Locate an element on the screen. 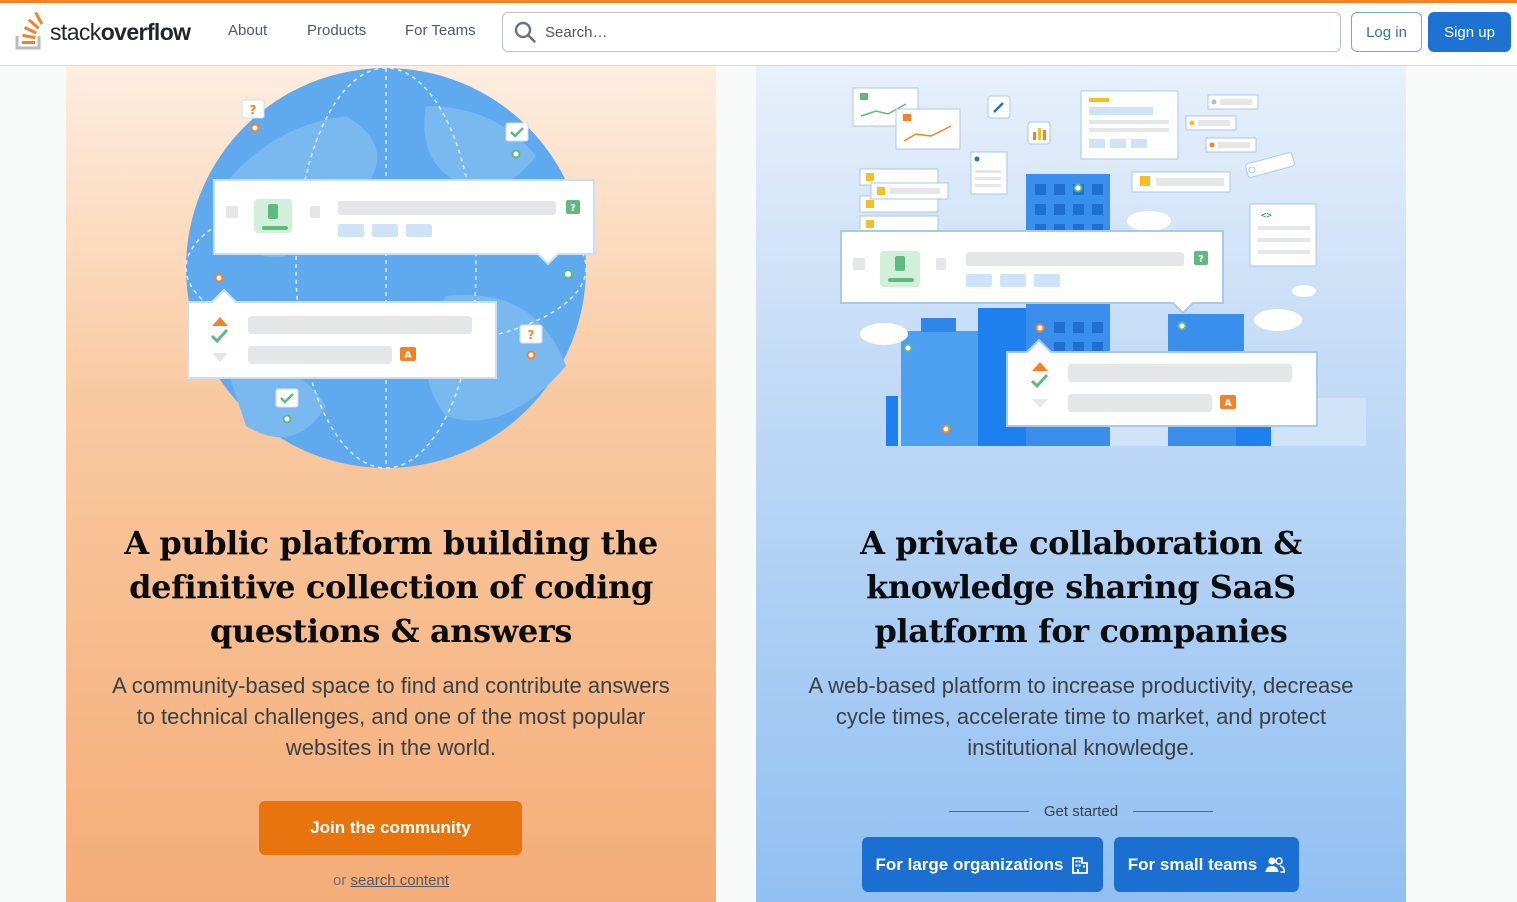 The width and height of the screenshot is (1517, 902). search-box is located at coordinates (921, 32).